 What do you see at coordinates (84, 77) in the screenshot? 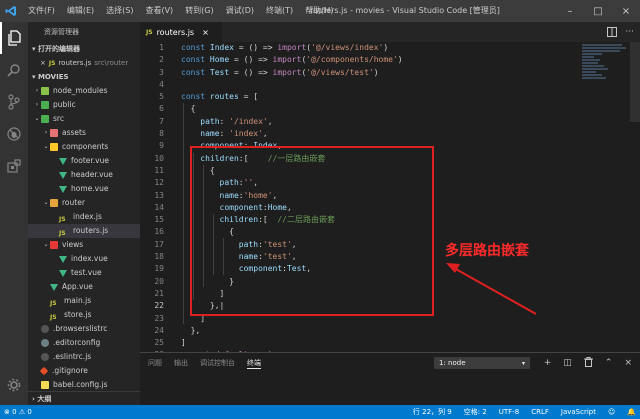
I see `project-section: ▾ MOVIES` at bounding box center [84, 77].